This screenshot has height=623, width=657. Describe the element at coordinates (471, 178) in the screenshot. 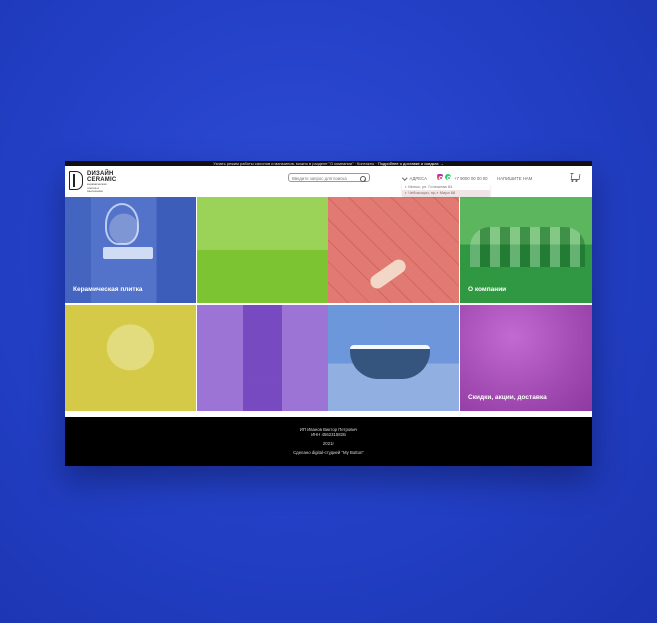

I see `phone-number: +7 9000 00 00 00` at that location.